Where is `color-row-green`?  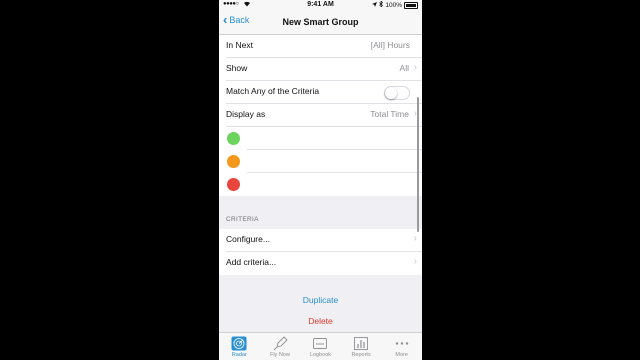 color-row-green is located at coordinates (320, 138).